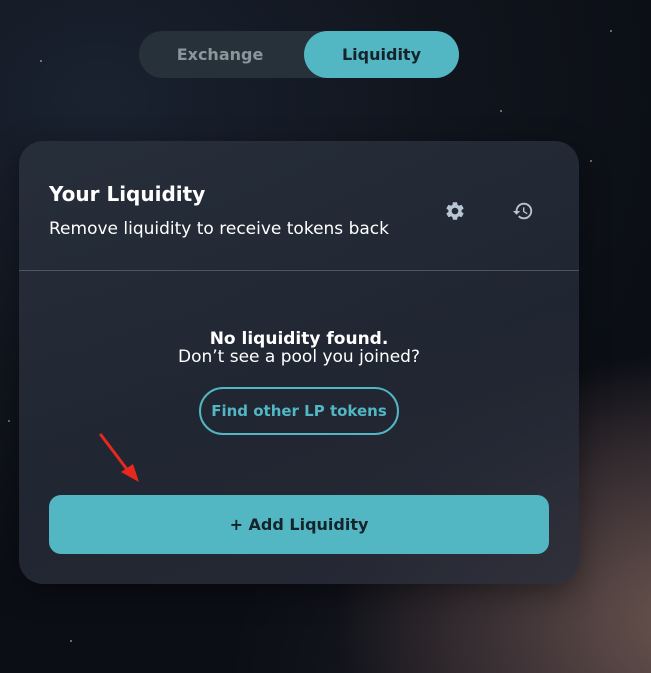  Describe the element at coordinates (119, 457) in the screenshot. I see `annotation-arrow-icon` at that location.